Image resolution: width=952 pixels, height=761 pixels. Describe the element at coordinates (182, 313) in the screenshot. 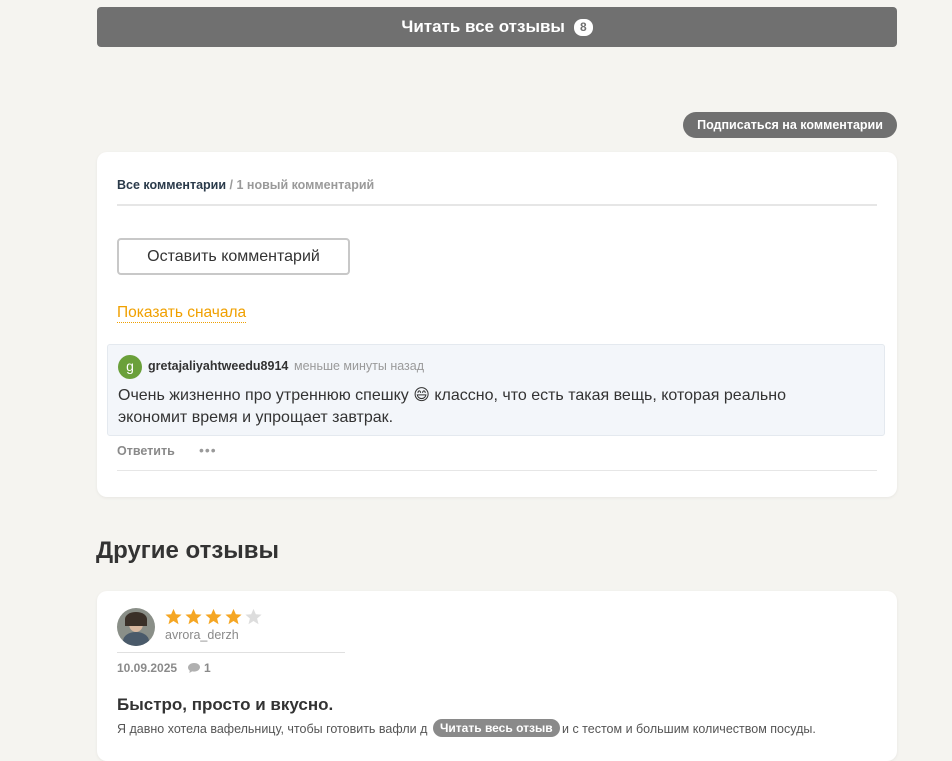

I see `sort-order-link: Показать сначала` at that location.